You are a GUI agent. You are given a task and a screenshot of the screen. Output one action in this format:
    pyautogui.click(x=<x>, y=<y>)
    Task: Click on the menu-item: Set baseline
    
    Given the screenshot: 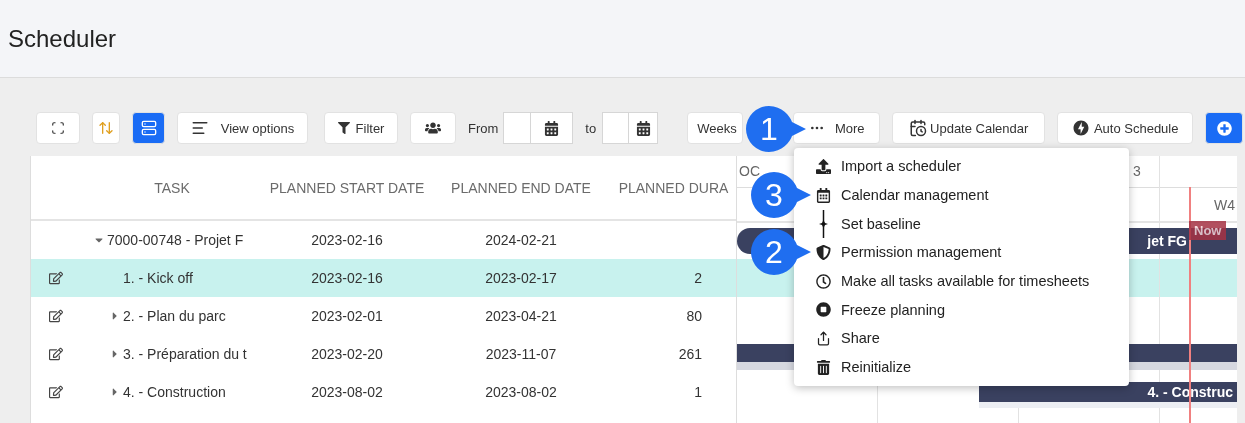 What is the action you would take?
    pyautogui.click(x=971, y=224)
    